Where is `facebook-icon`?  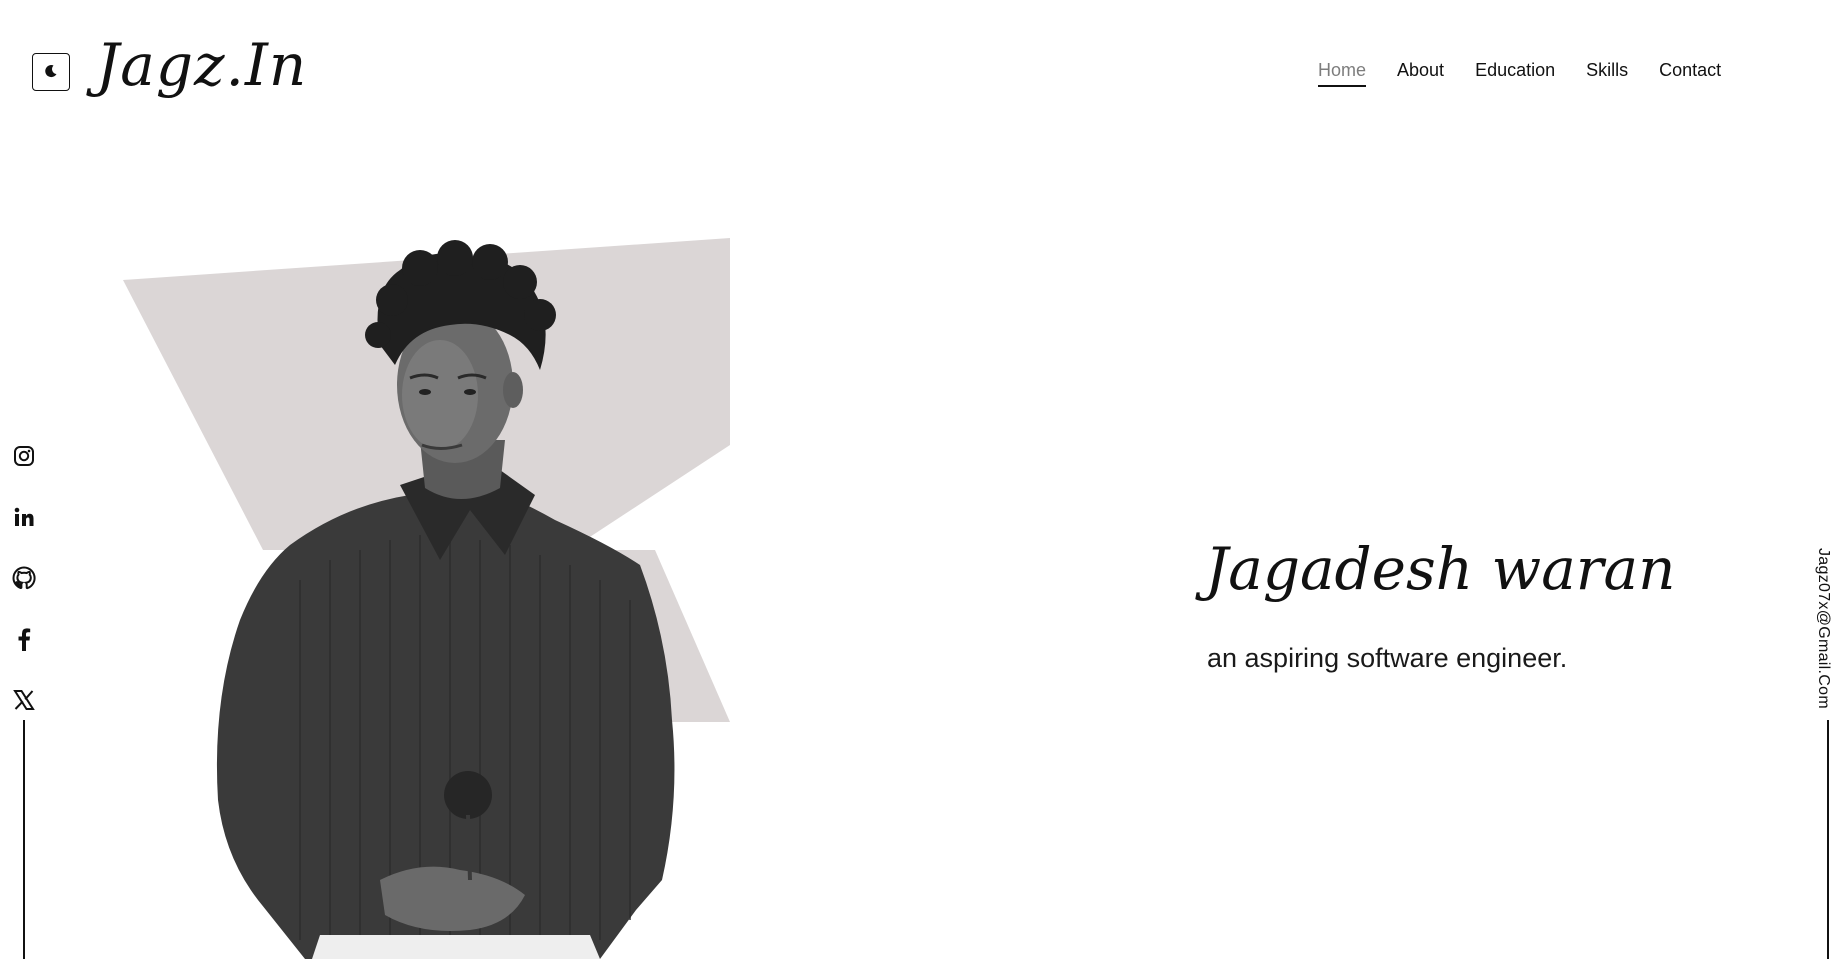 facebook-icon is located at coordinates (24, 639).